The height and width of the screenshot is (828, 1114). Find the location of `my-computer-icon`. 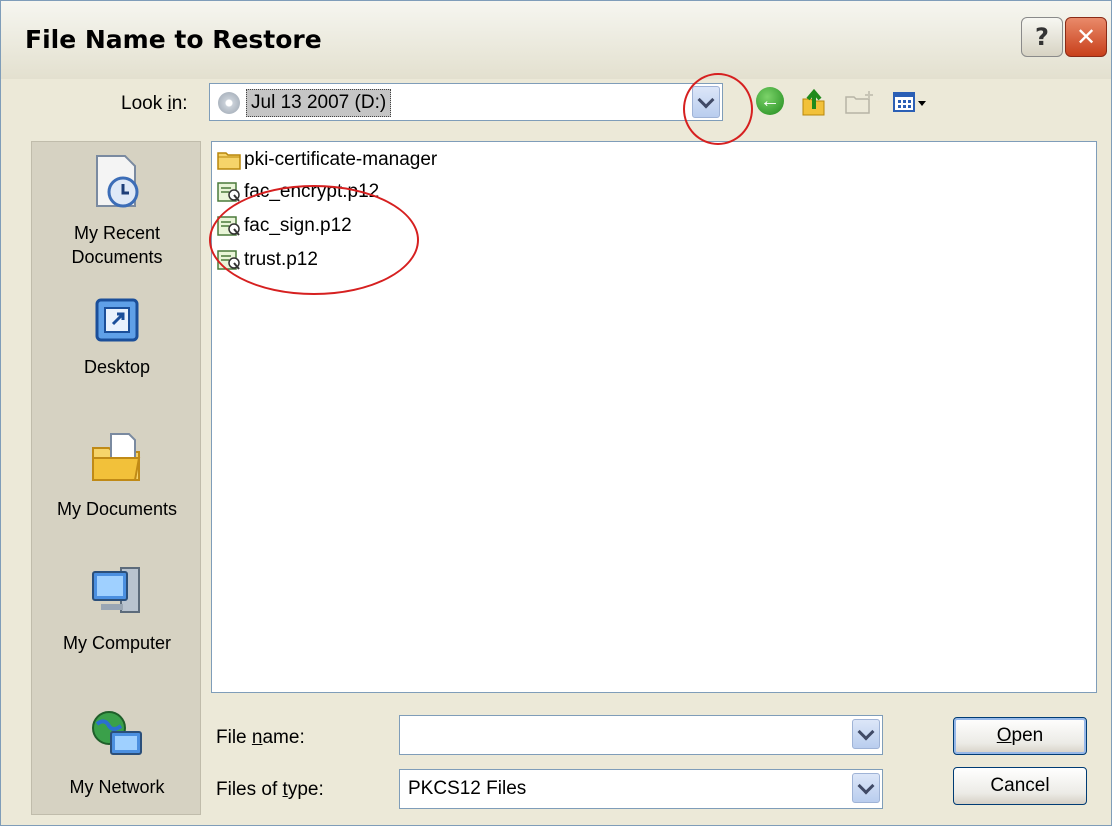

my-computer-icon is located at coordinates (116, 594).